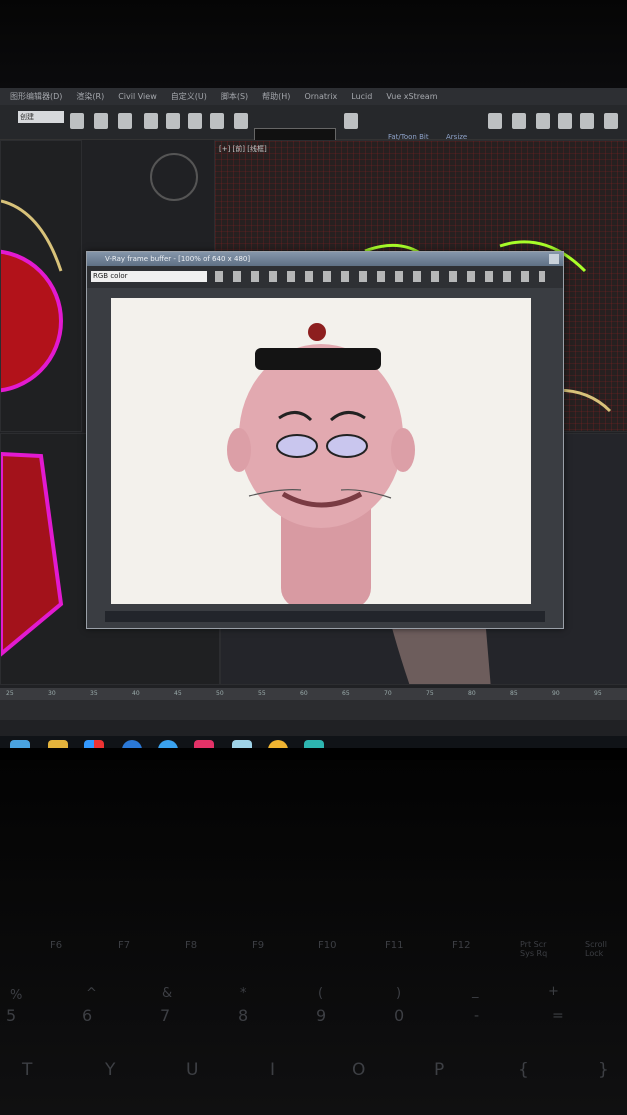  What do you see at coordinates (173, 121) in the screenshot?
I see `angle-snap-icon` at bounding box center [173, 121].